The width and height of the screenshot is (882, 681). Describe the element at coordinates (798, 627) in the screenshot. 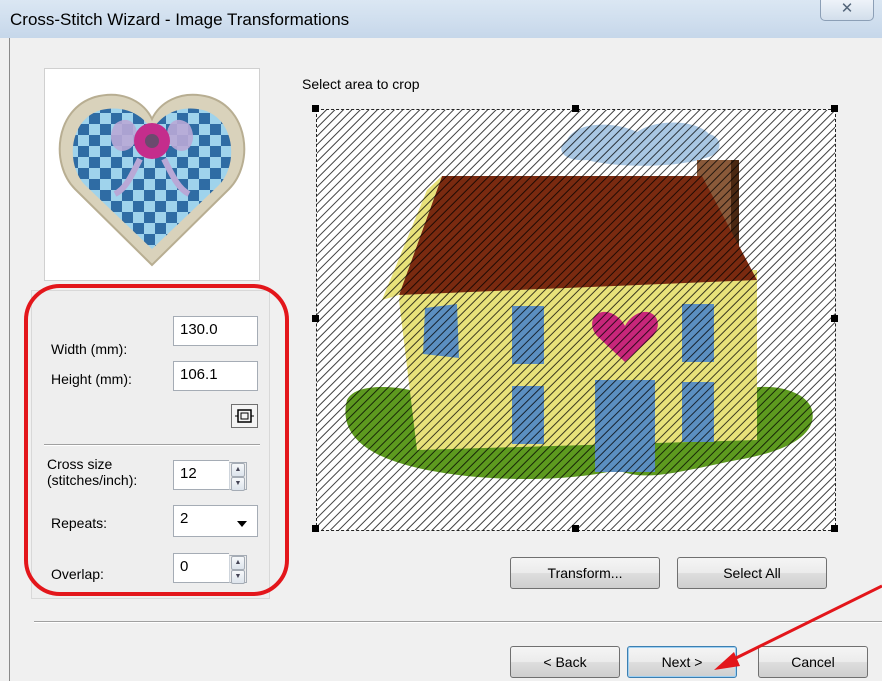

I see `red-arrow-annotation` at that location.